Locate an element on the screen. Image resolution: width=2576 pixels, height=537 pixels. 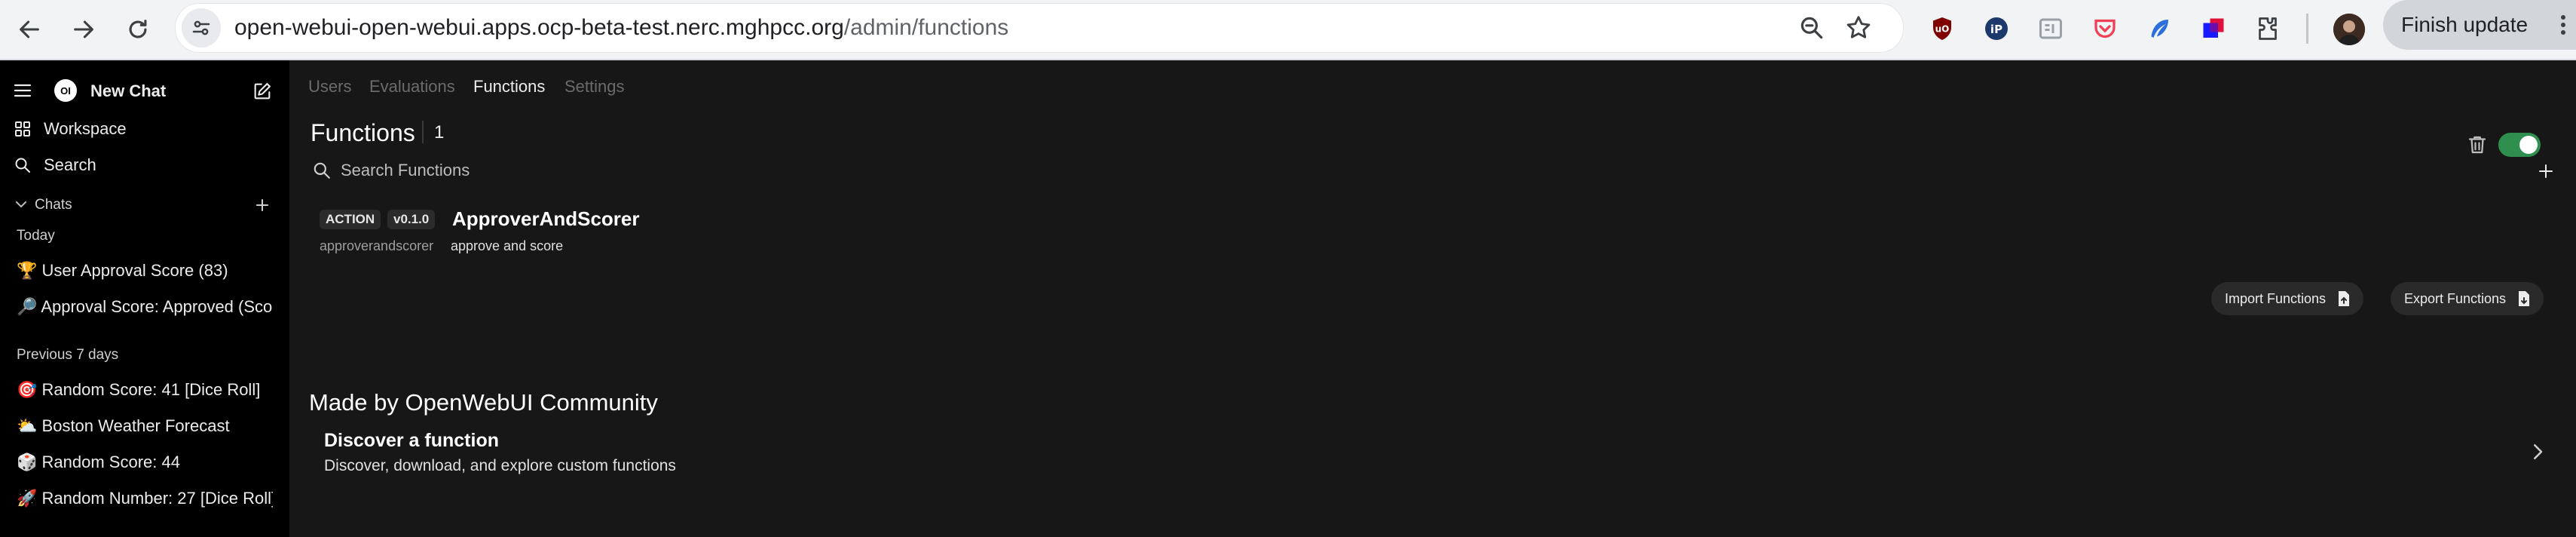
chat-emoji: 🏆 is located at coordinates (27, 270).